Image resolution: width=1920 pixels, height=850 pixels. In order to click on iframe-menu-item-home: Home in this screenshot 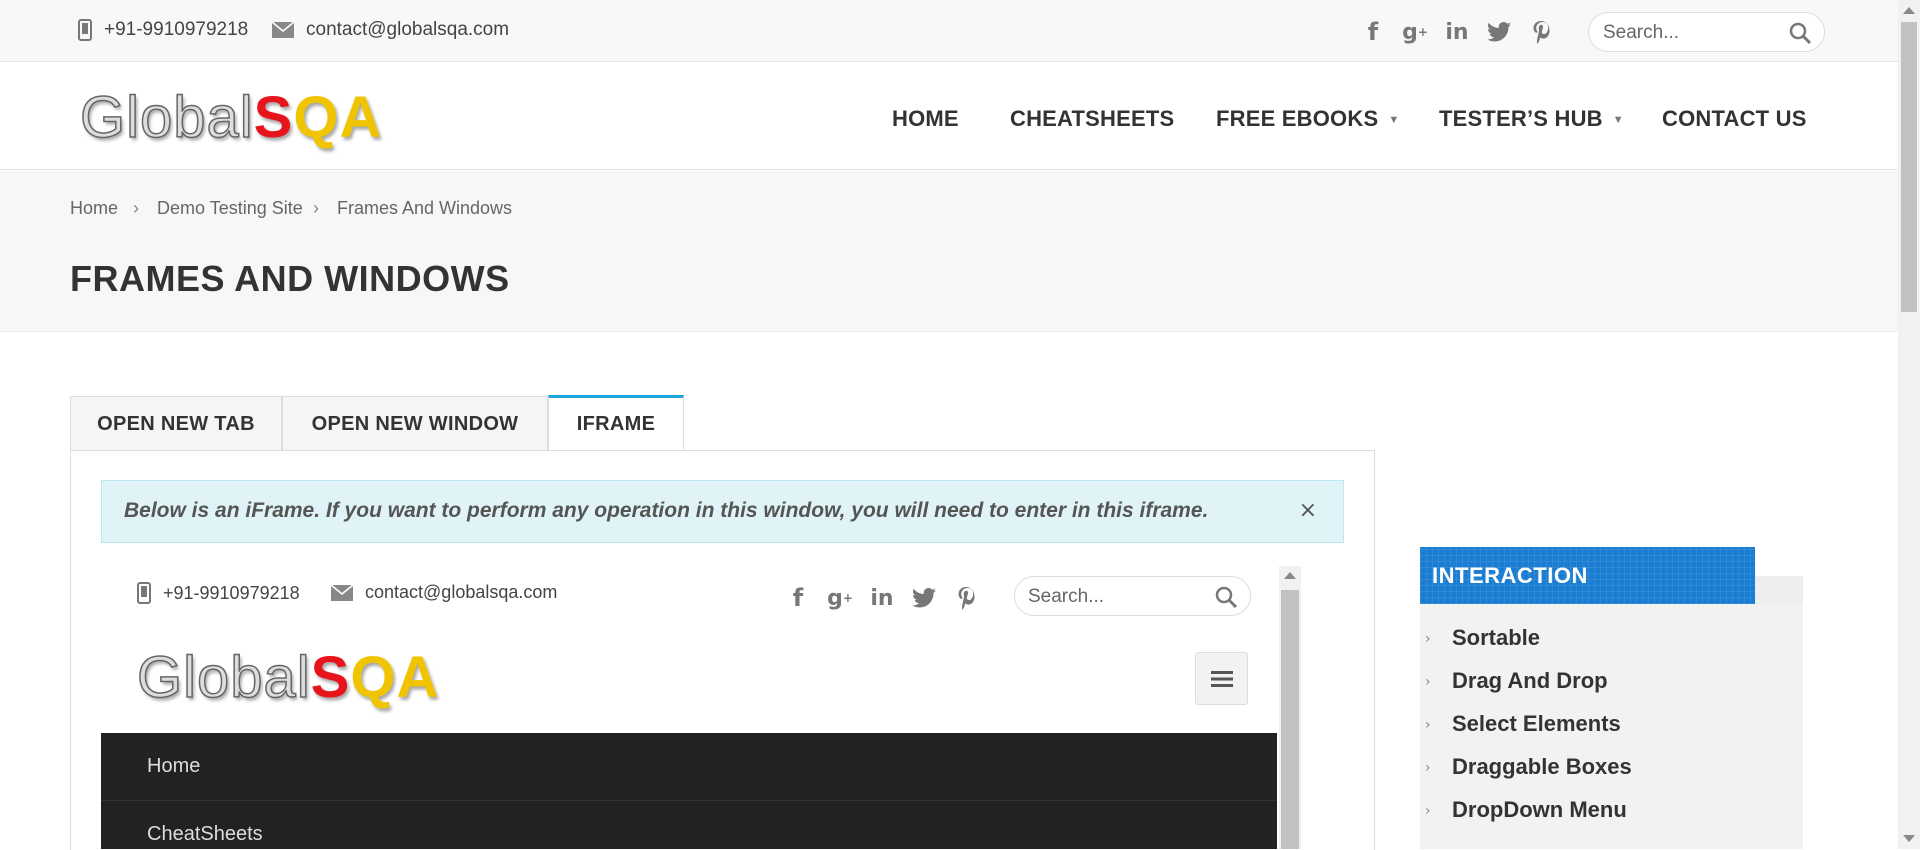, I will do `click(689, 767)`.